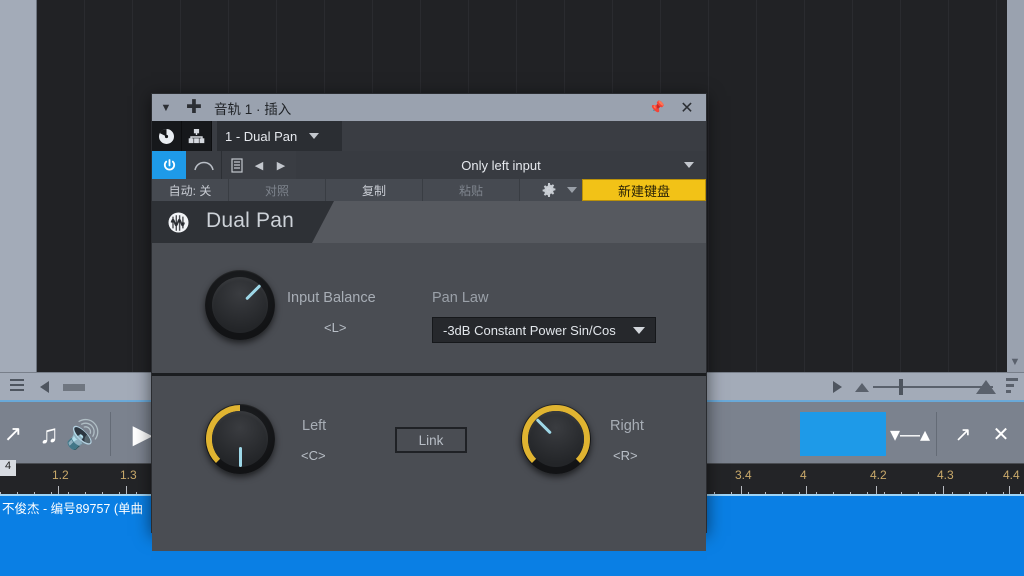 This screenshot has height=576, width=1024. Describe the element at coordinates (945, 475) in the screenshot. I see `ruler-tick-label: 4.3` at that location.